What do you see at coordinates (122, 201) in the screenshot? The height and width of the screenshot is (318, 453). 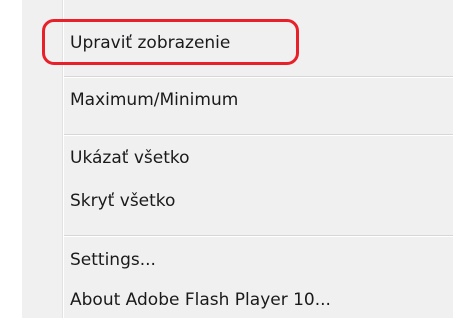 I see `menu-item-hide-all: Skryť všetko` at bounding box center [122, 201].